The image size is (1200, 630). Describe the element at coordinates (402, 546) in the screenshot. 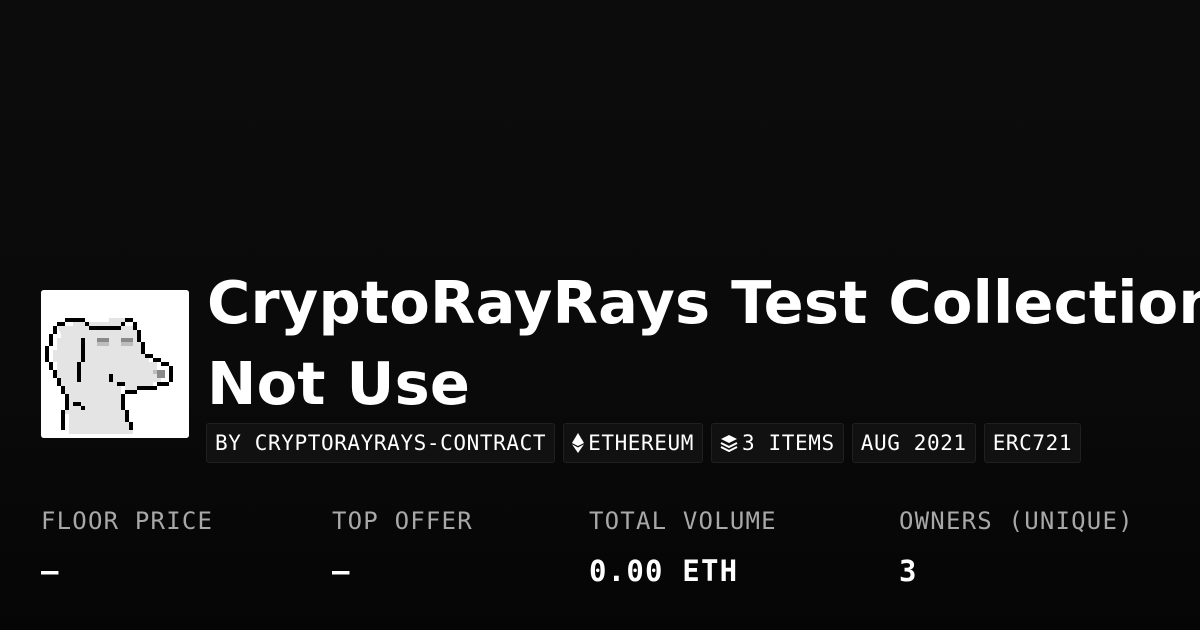

I see `stat-top-offer: TOP OFFER –` at that location.